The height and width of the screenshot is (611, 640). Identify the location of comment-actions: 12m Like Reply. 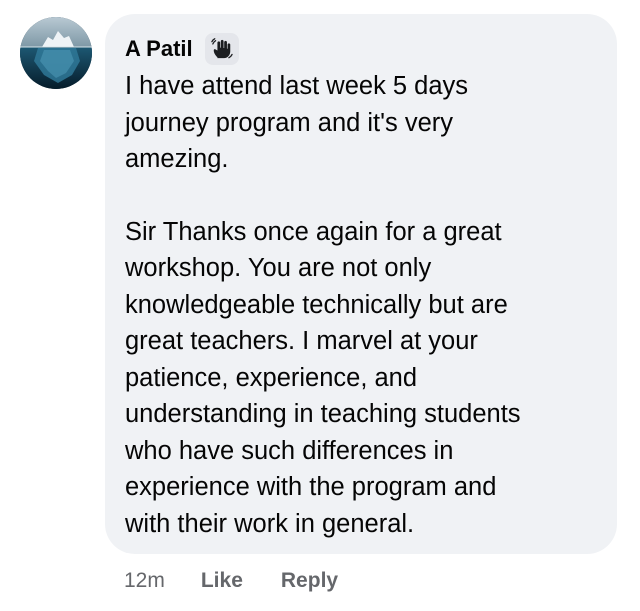
(231, 581).